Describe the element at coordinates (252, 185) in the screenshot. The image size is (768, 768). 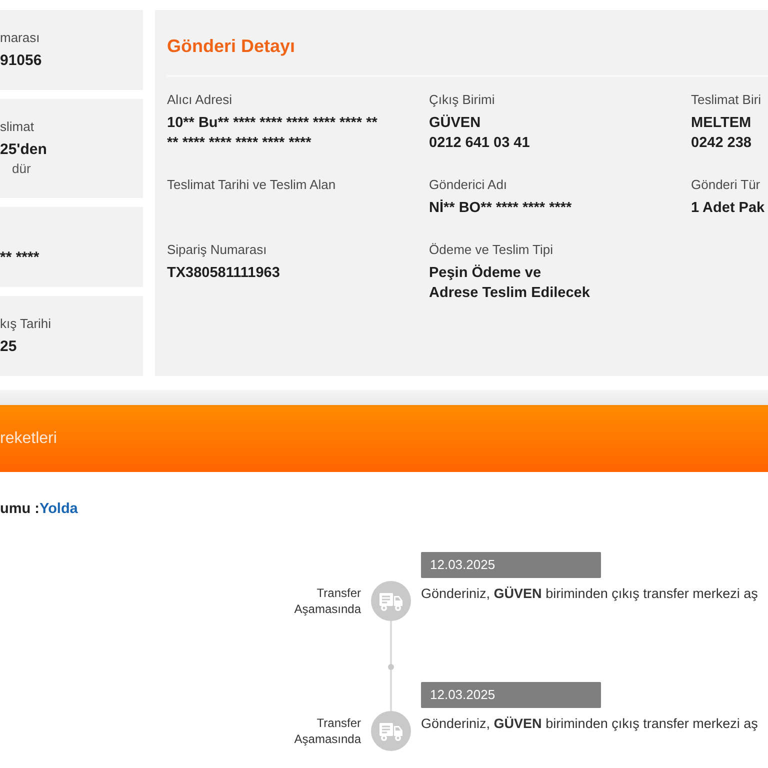
I see `field-label: Teslimat Tarihi ve Teslim Alan` at that location.